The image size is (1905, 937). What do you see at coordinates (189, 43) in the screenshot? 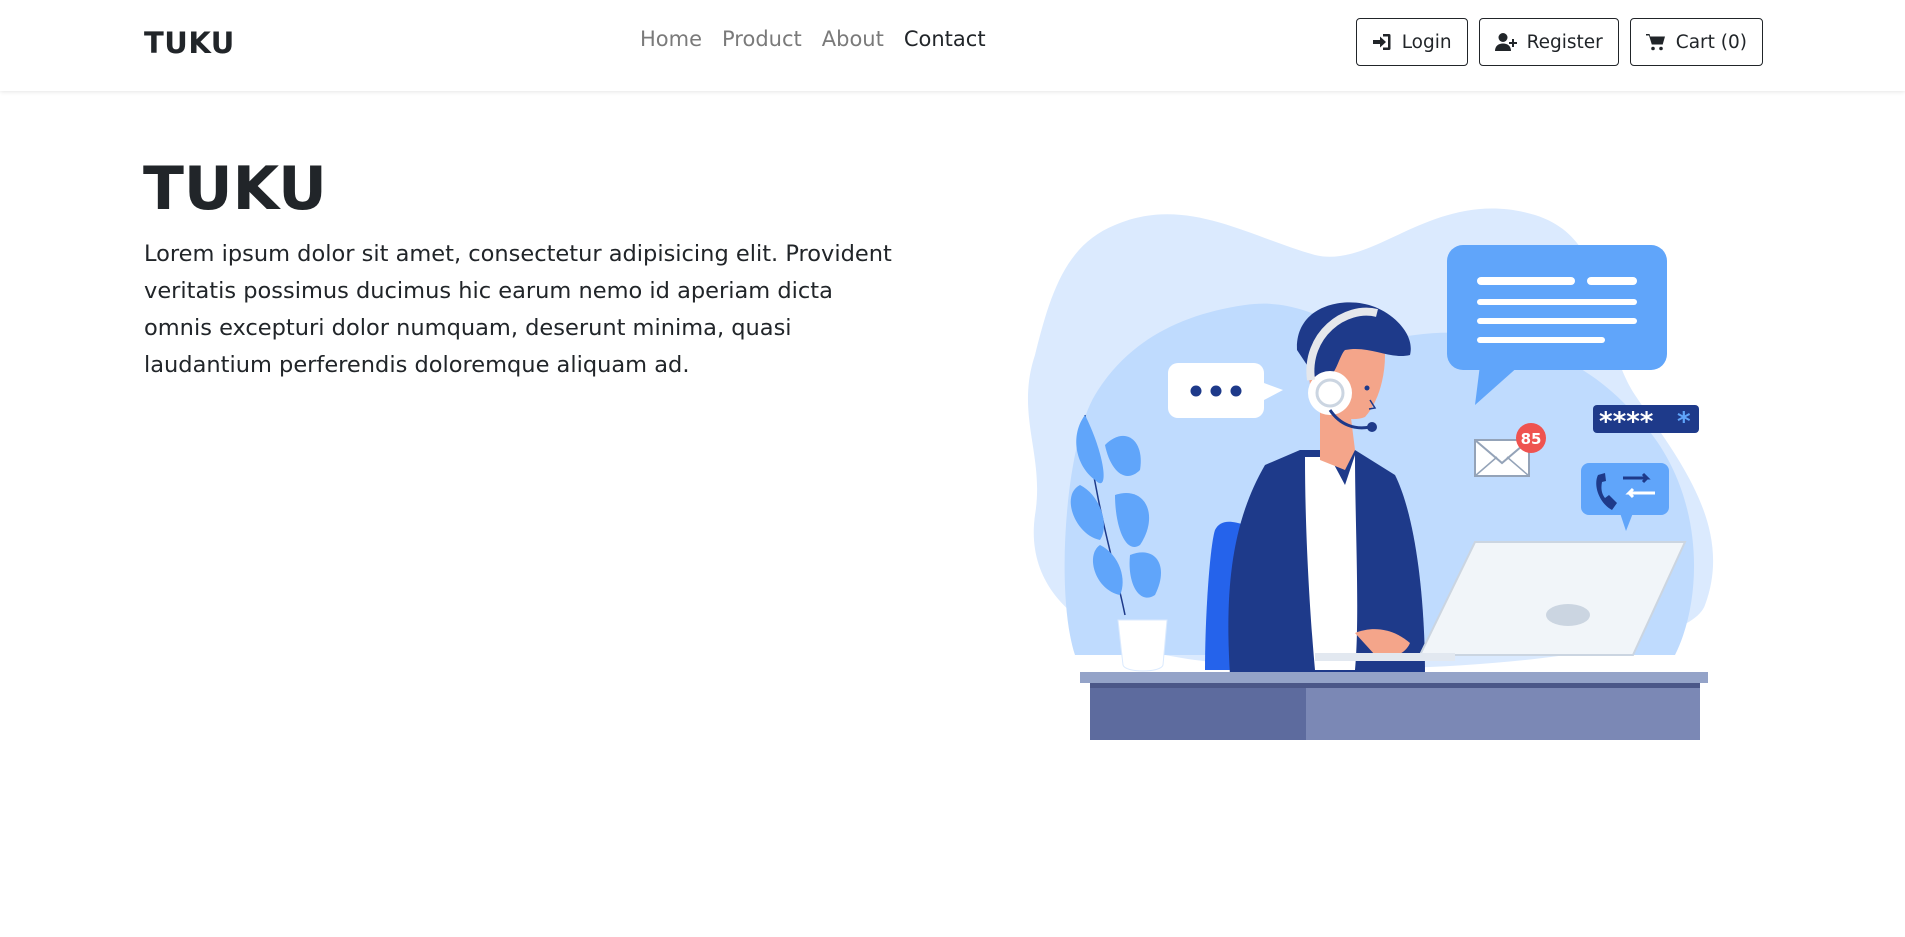
I see `brand-logo: TUKU` at bounding box center [189, 43].